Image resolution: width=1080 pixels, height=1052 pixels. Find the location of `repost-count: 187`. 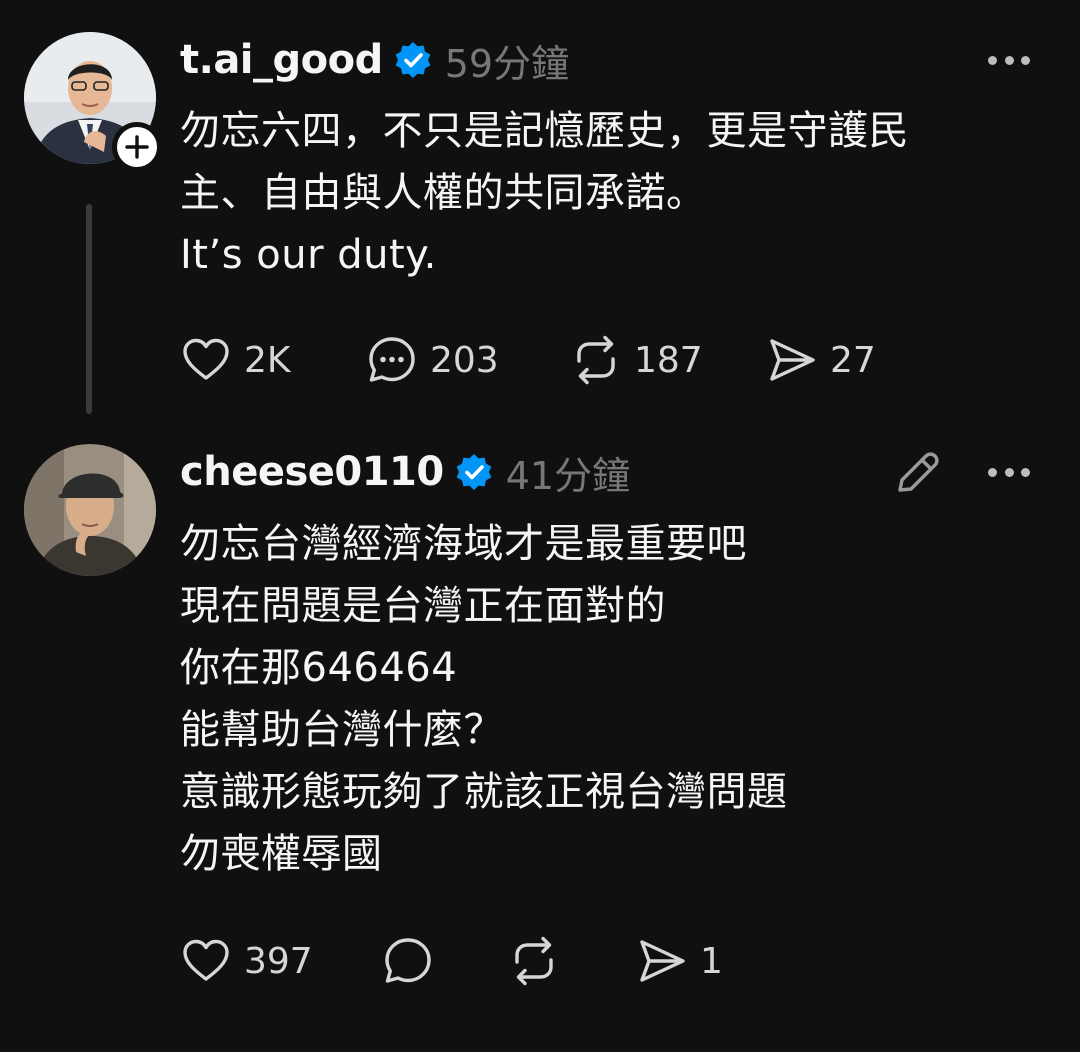

repost-count: 187 is located at coordinates (668, 360).